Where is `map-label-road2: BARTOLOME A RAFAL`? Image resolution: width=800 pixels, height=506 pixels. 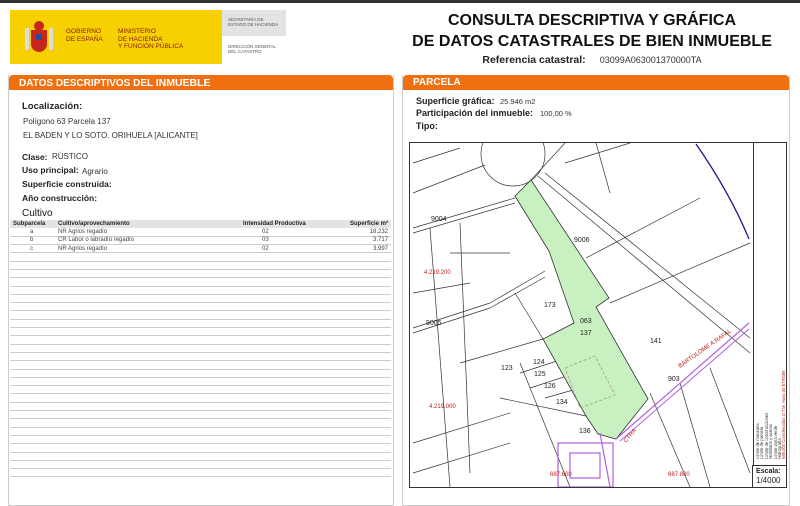 map-label-road2: BARTOLOME A RAFAL is located at coordinates (706, 349).